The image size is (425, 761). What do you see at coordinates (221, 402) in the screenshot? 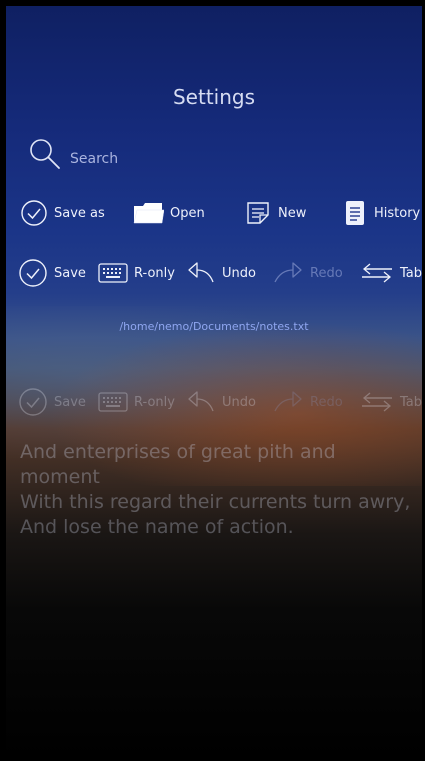
I see `faded-undo-button: Undo` at bounding box center [221, 402].